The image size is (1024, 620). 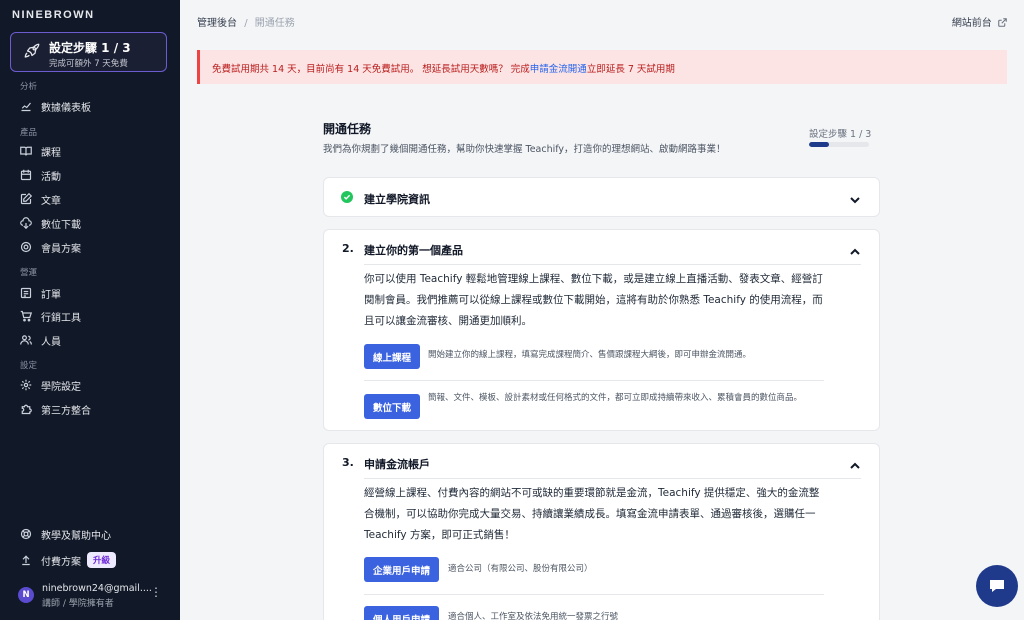 What do you see at coordinates (94, 596) in the screenshot?
I see `user-profile: N ninebrown24@gmail.... 講師 / 學院擁有者 ⋮` at bounding box center [94, 596].